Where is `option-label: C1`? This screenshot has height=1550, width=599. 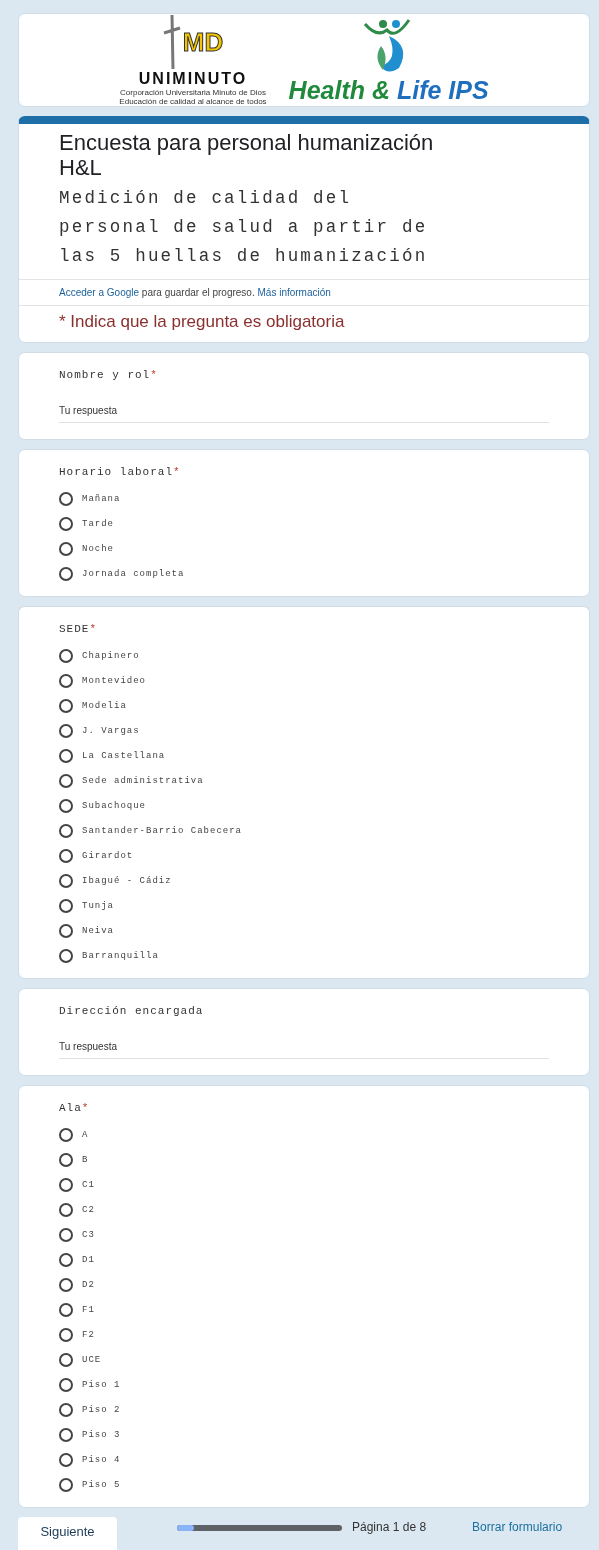 option-label: C1 is located at coordinates (88, 1184).